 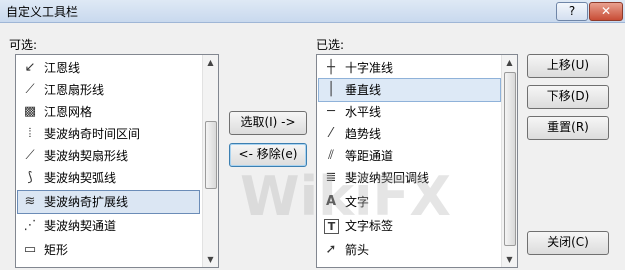 I want to click on list-item-label: 江恩线, so click(x=62, y=68).